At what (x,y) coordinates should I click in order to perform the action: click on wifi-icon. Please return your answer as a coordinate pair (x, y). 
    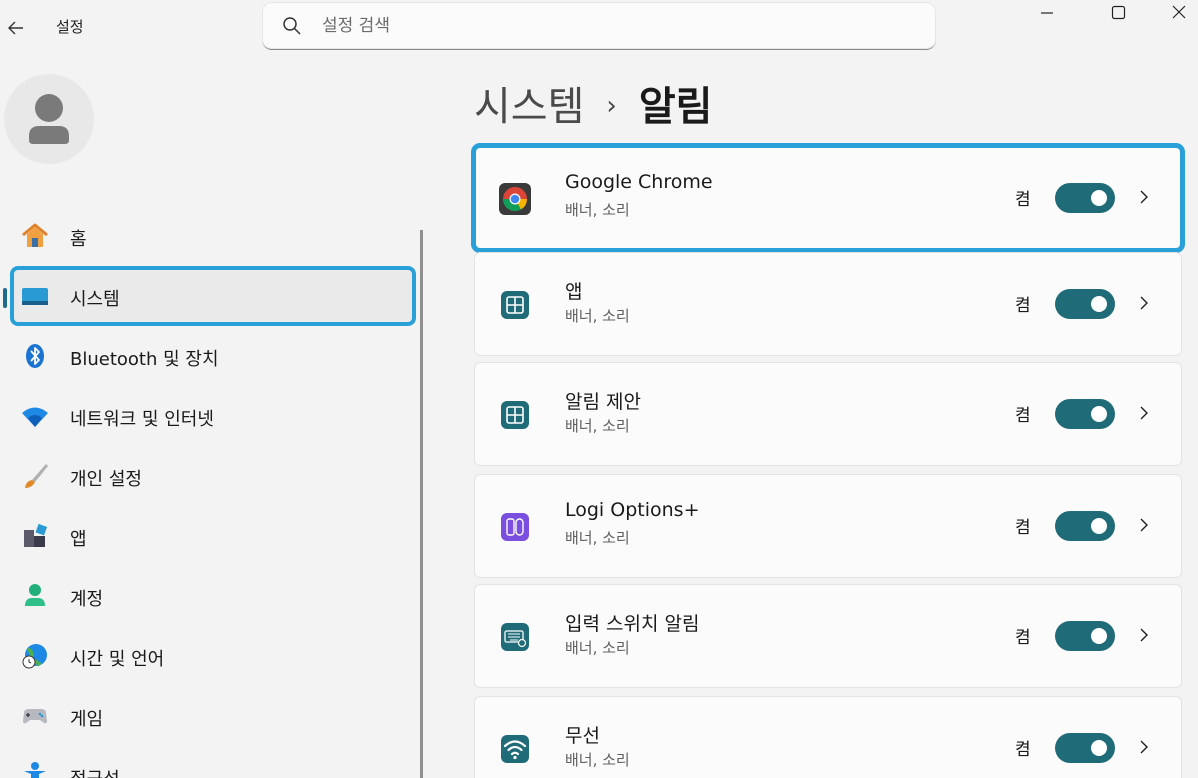
    Looking at the image, I should click on (35, 417).